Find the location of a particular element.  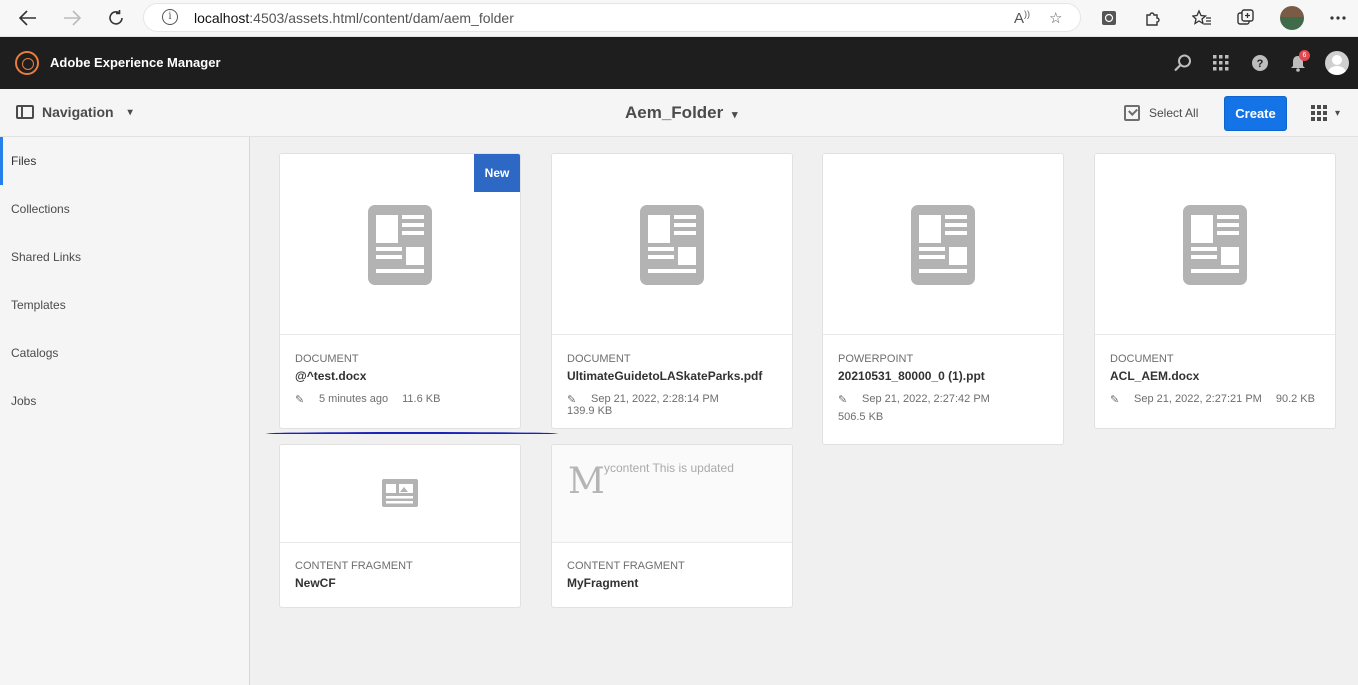

select-all-button: Select All is located at coordinates (1161, 113).